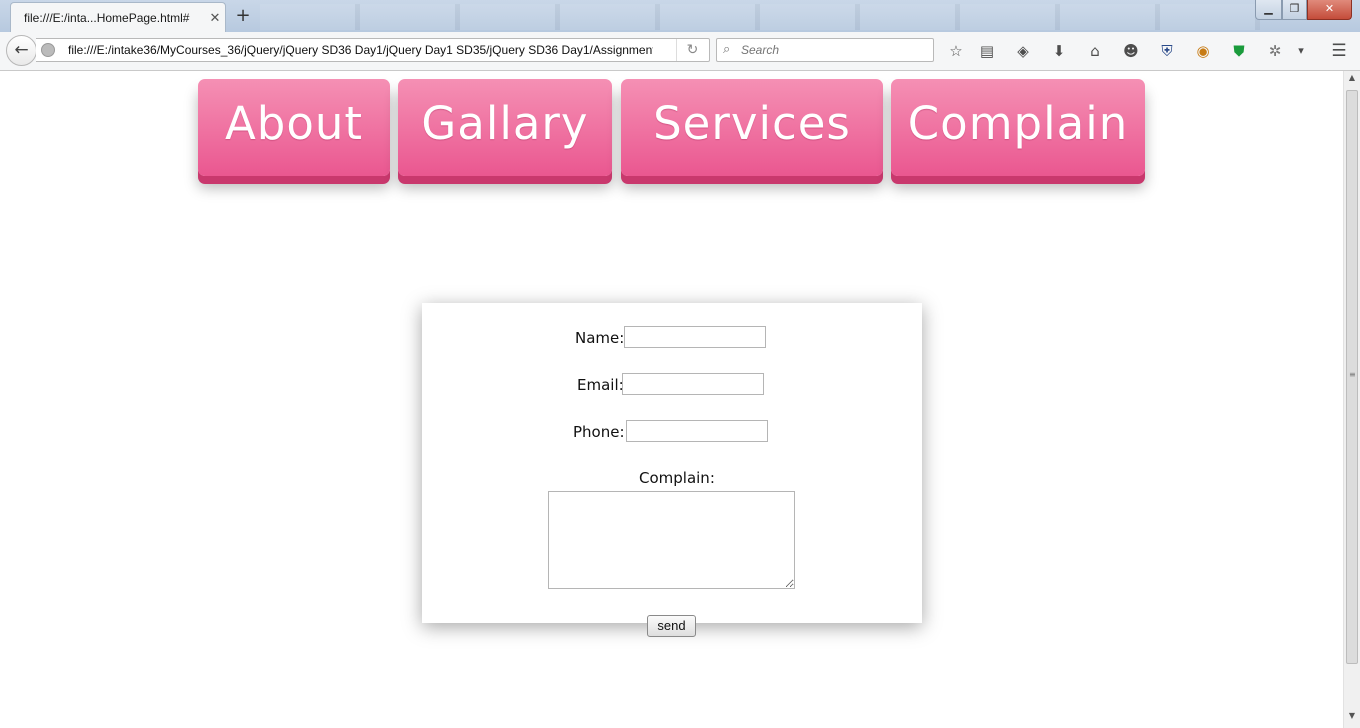 The height and width of the screenshot is (728, 1360). What do you see at coordinates (1131, 51) in the screenshot?
I see `chat-icon: ☻` at bounding box center [1131, 51].